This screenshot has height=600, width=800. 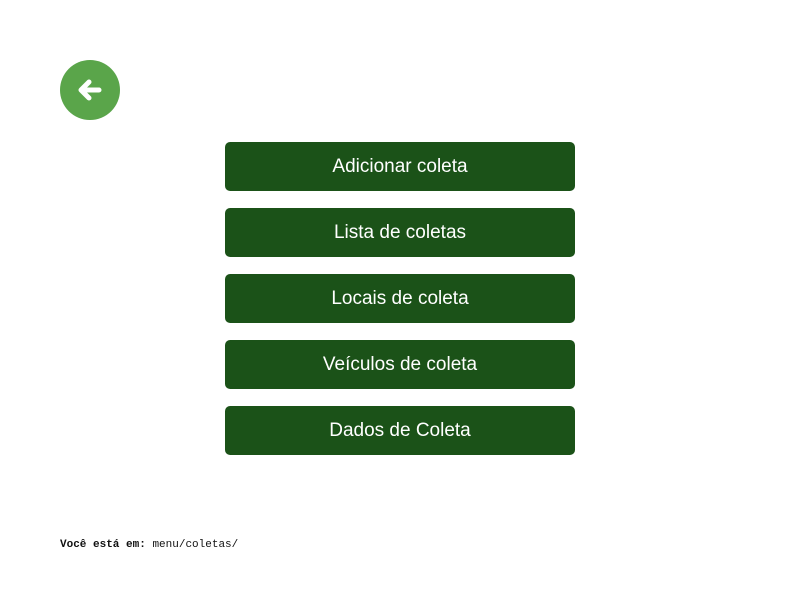 I want to click on collection-locations-button: Locais de coleta, so click(x=400, y=298).